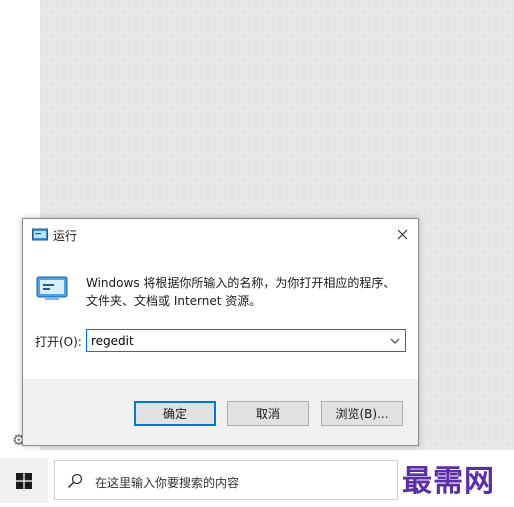 This screenshot has height=507, width=514. What do you see at coordinates (268, 413) in the screenshot?
I see `cancel-button: 取消` at bounding box center [268, 413].